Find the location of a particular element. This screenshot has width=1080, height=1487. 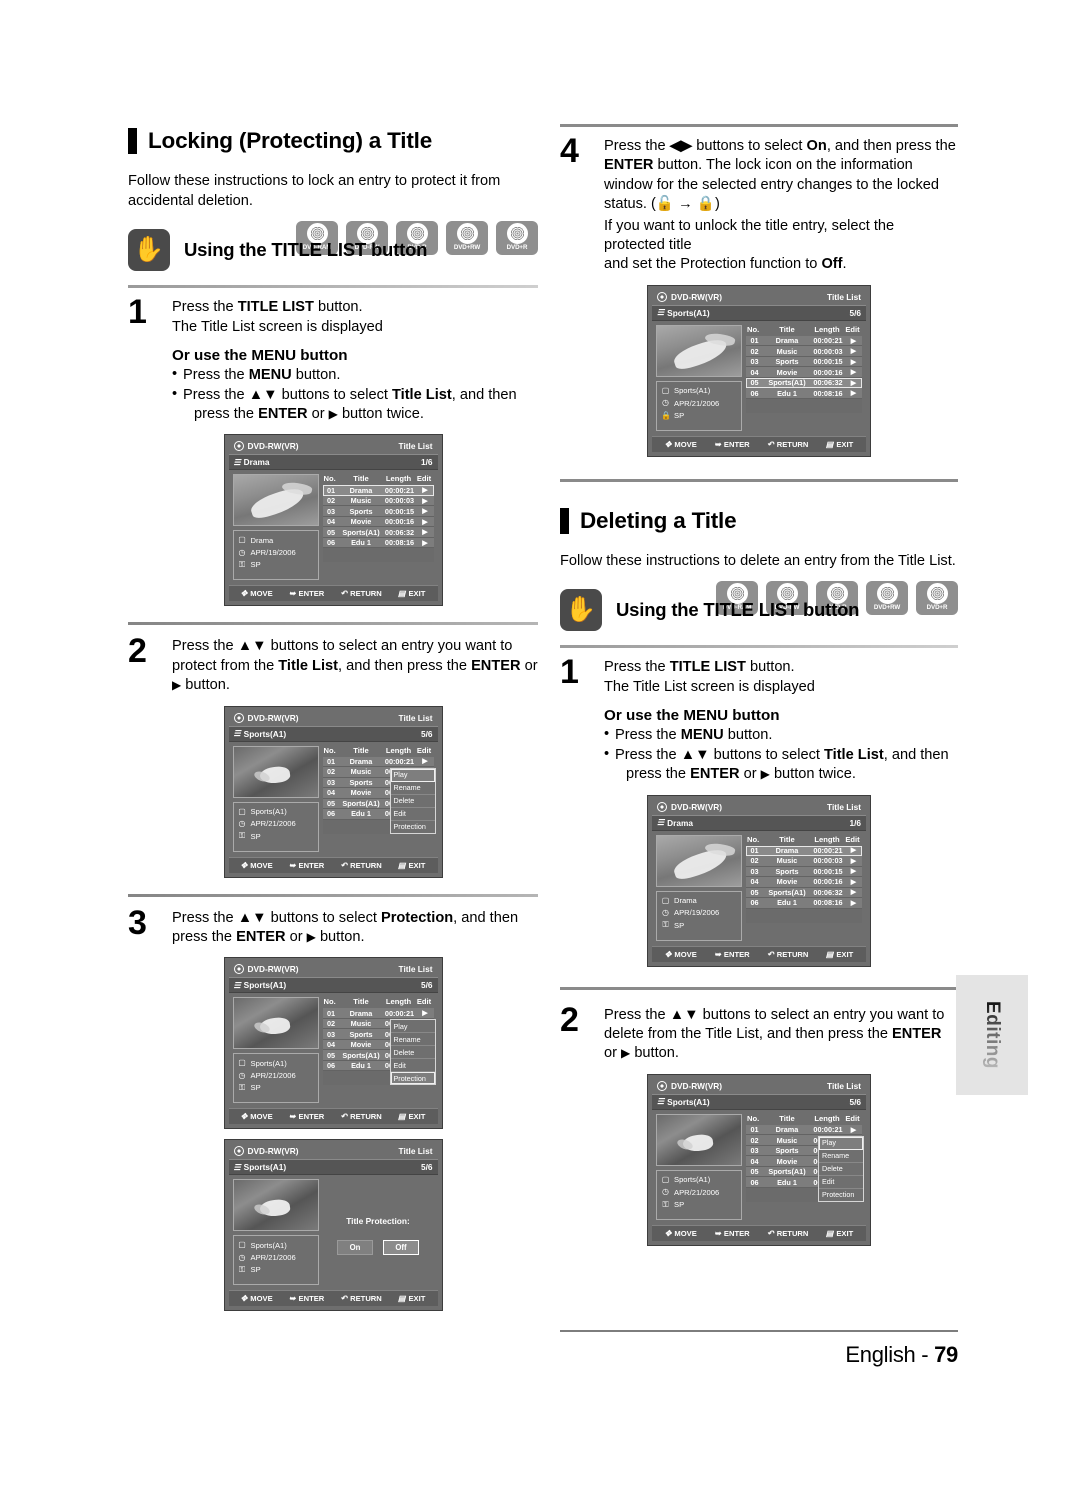

info-name-row: ▢ Sports(A1) is located at coordinates (276, 1245).